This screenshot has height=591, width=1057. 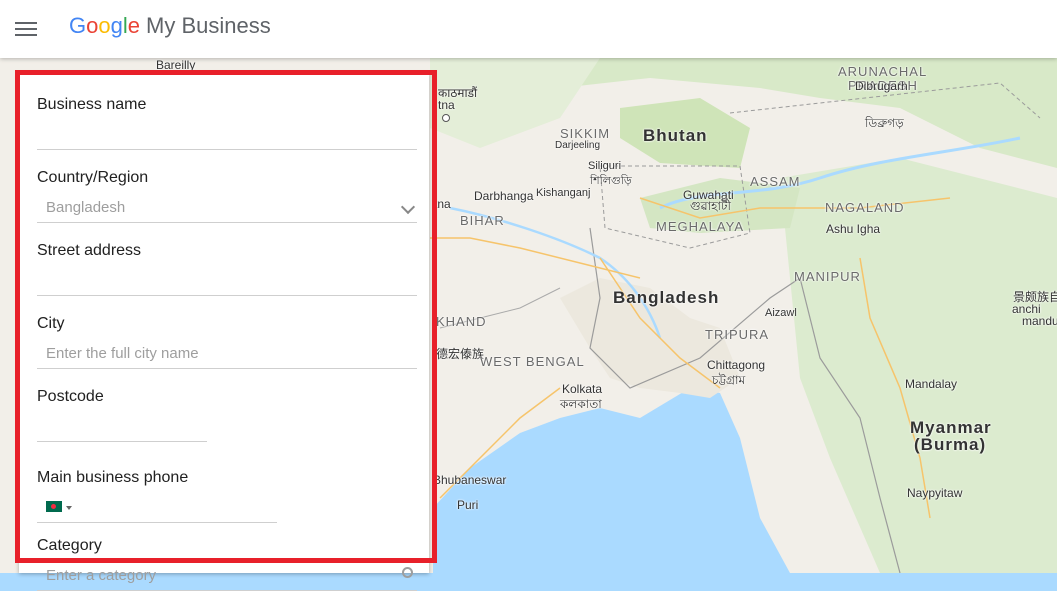 What do you see at coordinates (729, 380) in the screenshot?
I see `map-city-label: চট্টগ্রাম` at bounding box center [729, 380].